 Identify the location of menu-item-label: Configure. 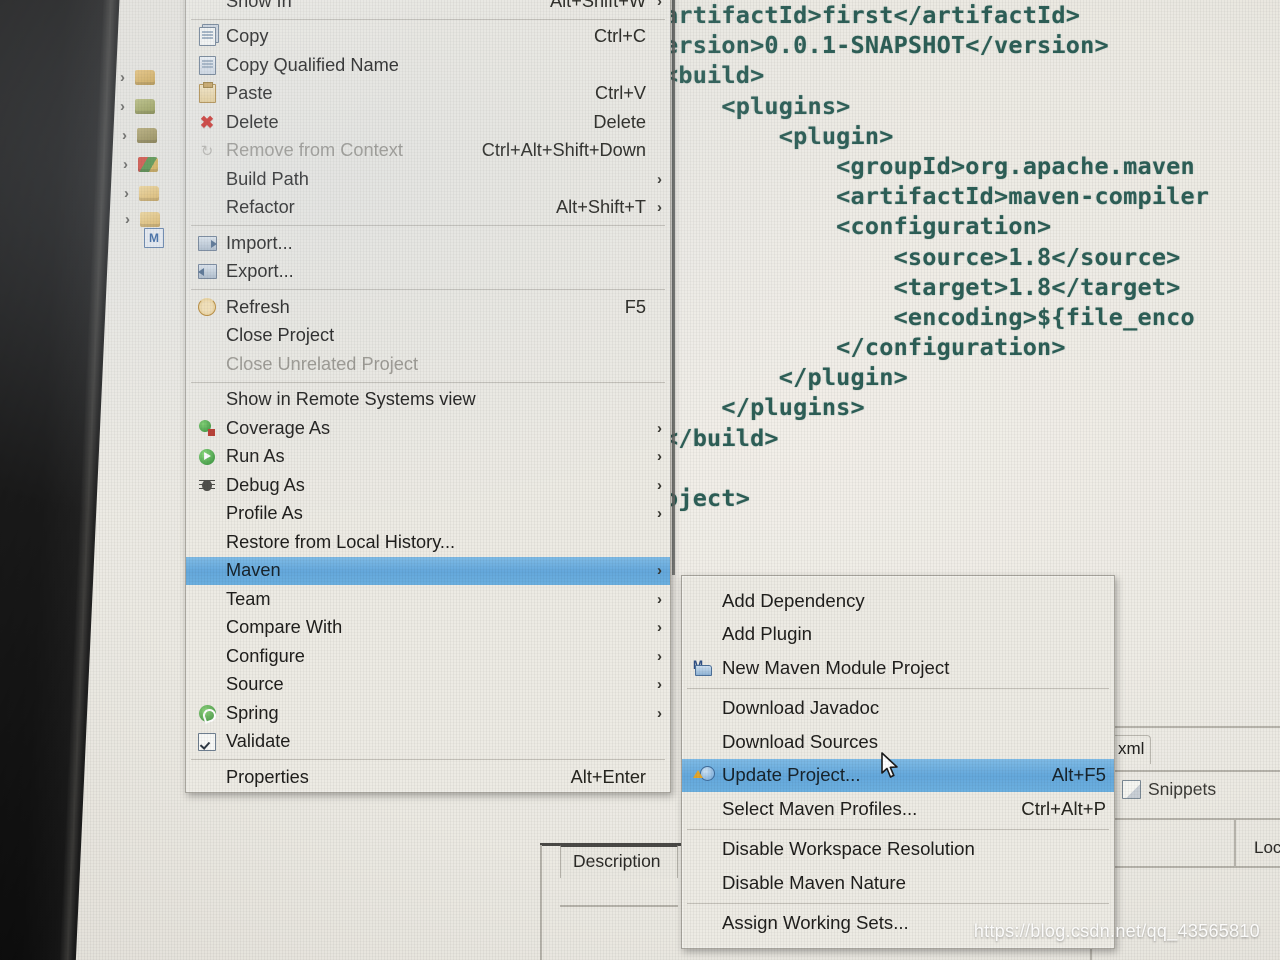
(265, 655).